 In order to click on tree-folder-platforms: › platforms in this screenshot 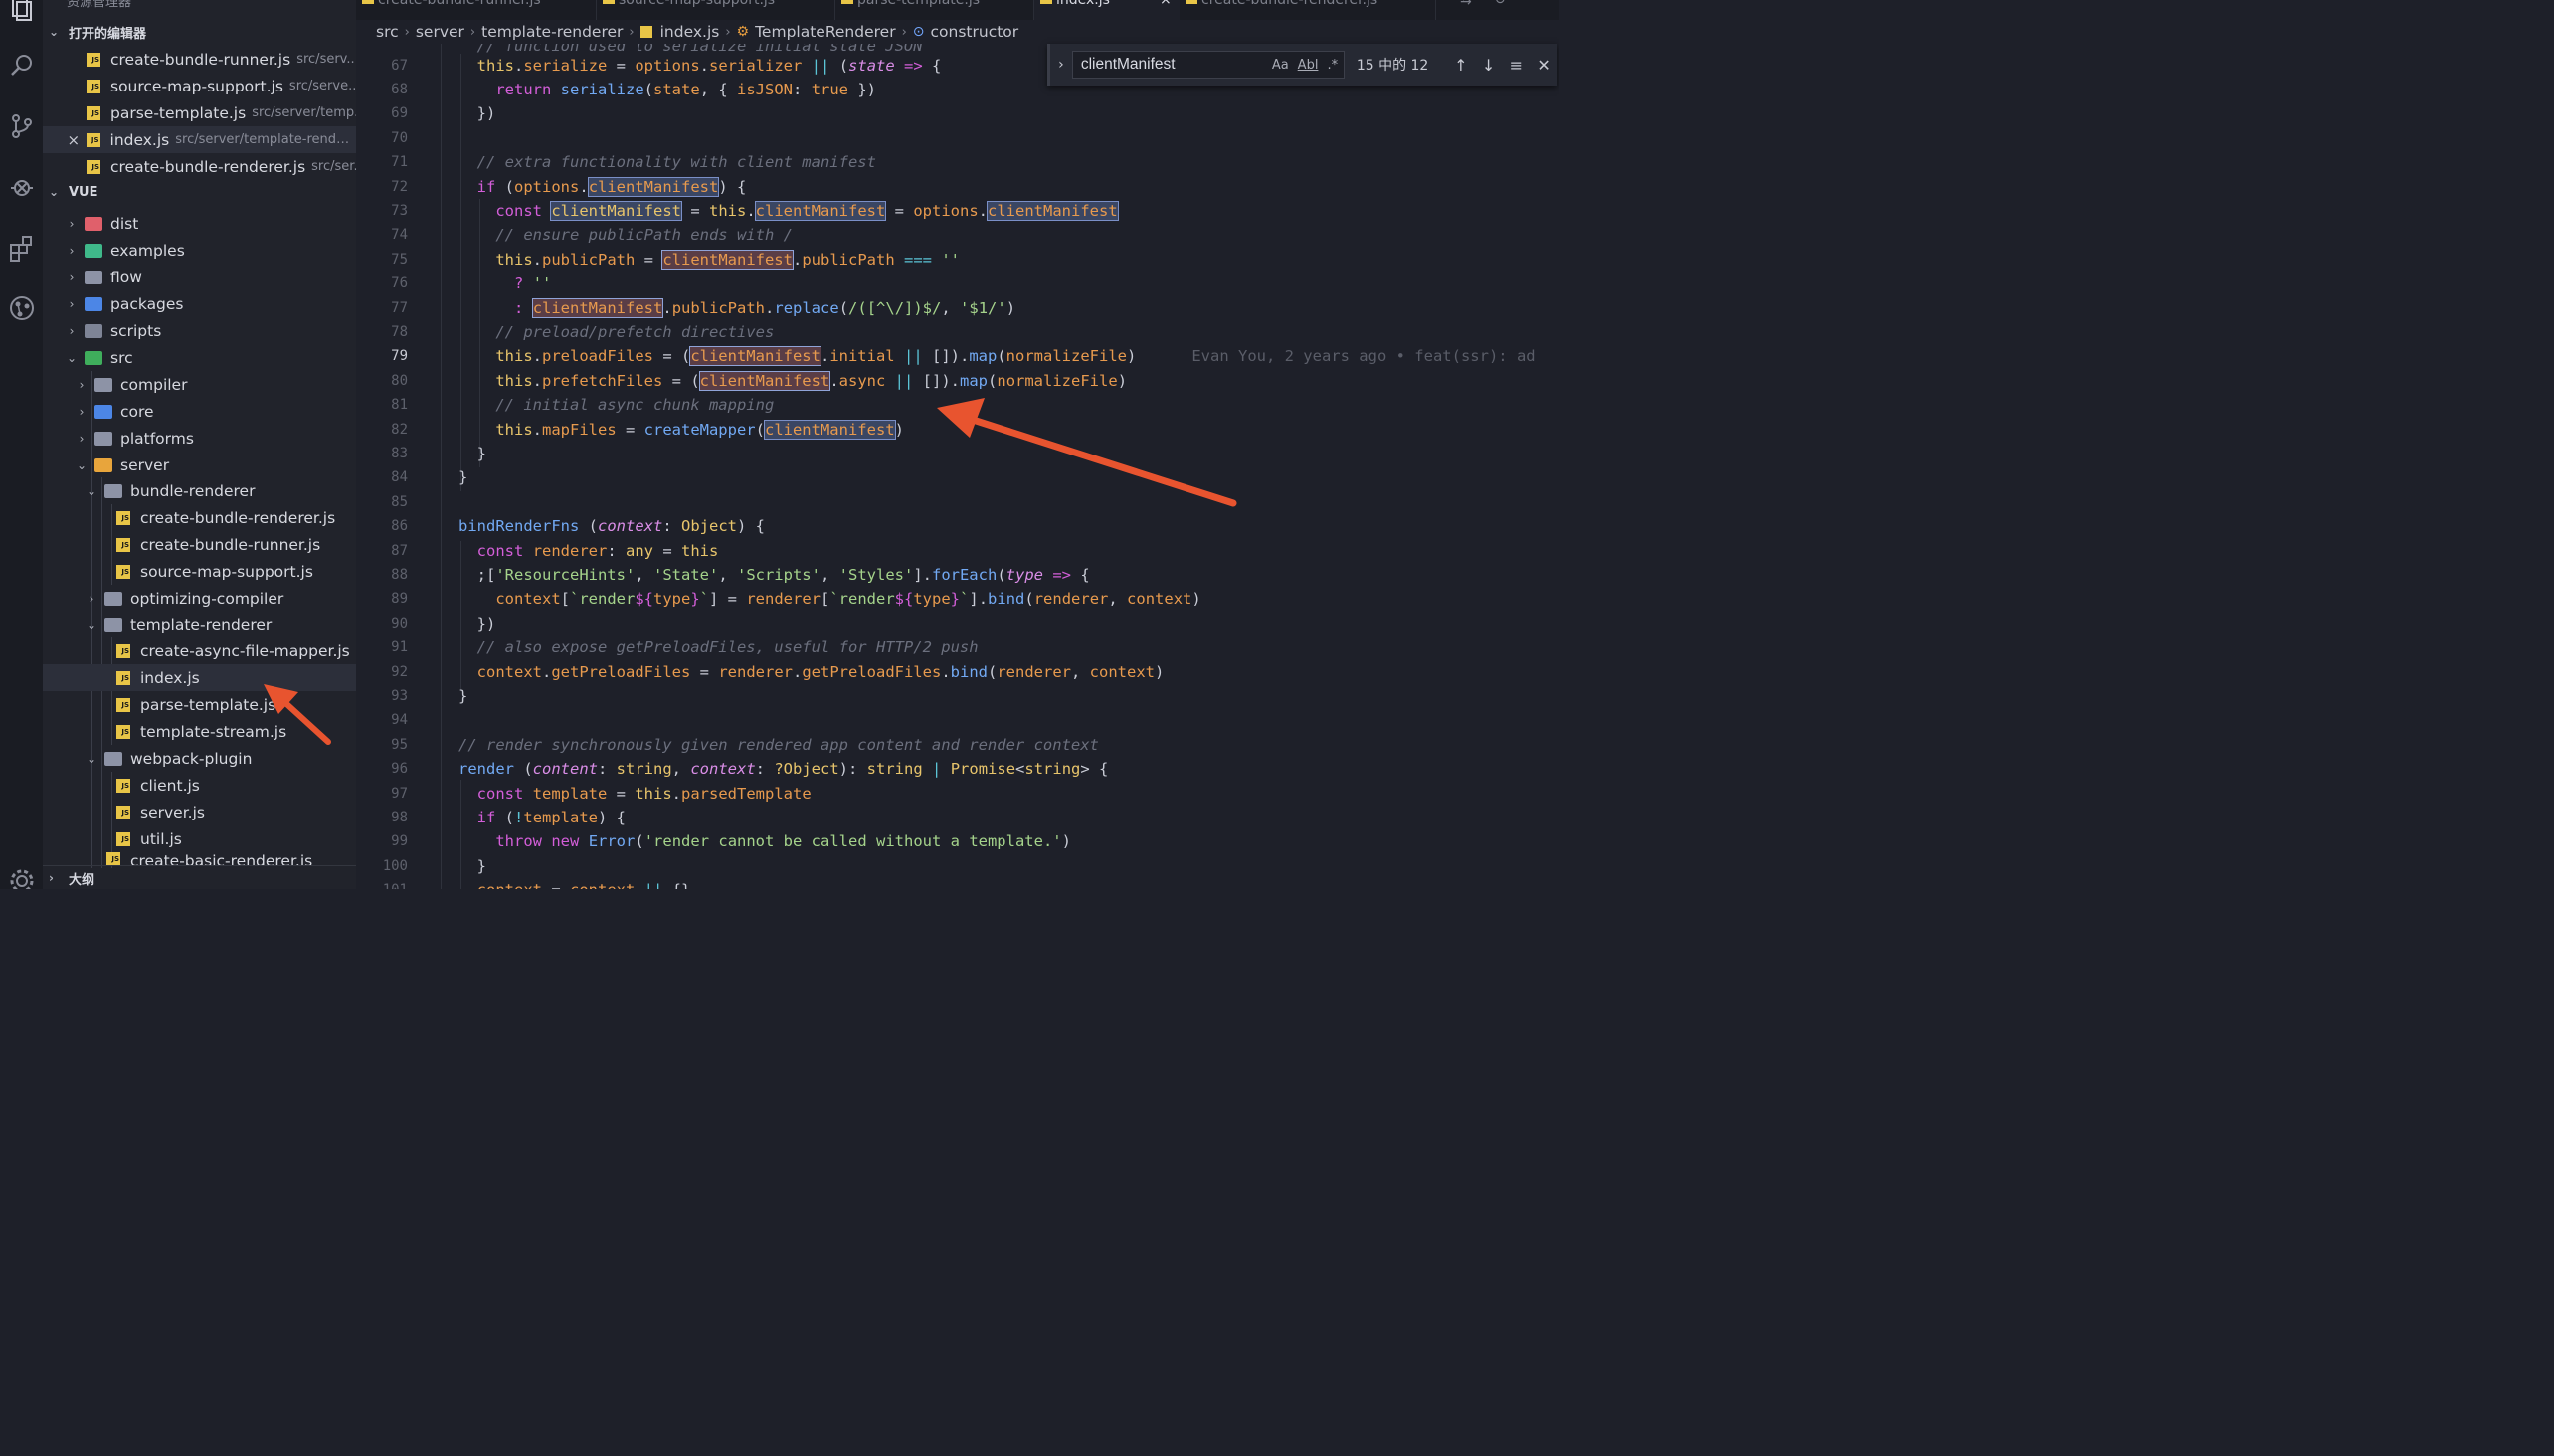, I will do `click(199, 438)`.